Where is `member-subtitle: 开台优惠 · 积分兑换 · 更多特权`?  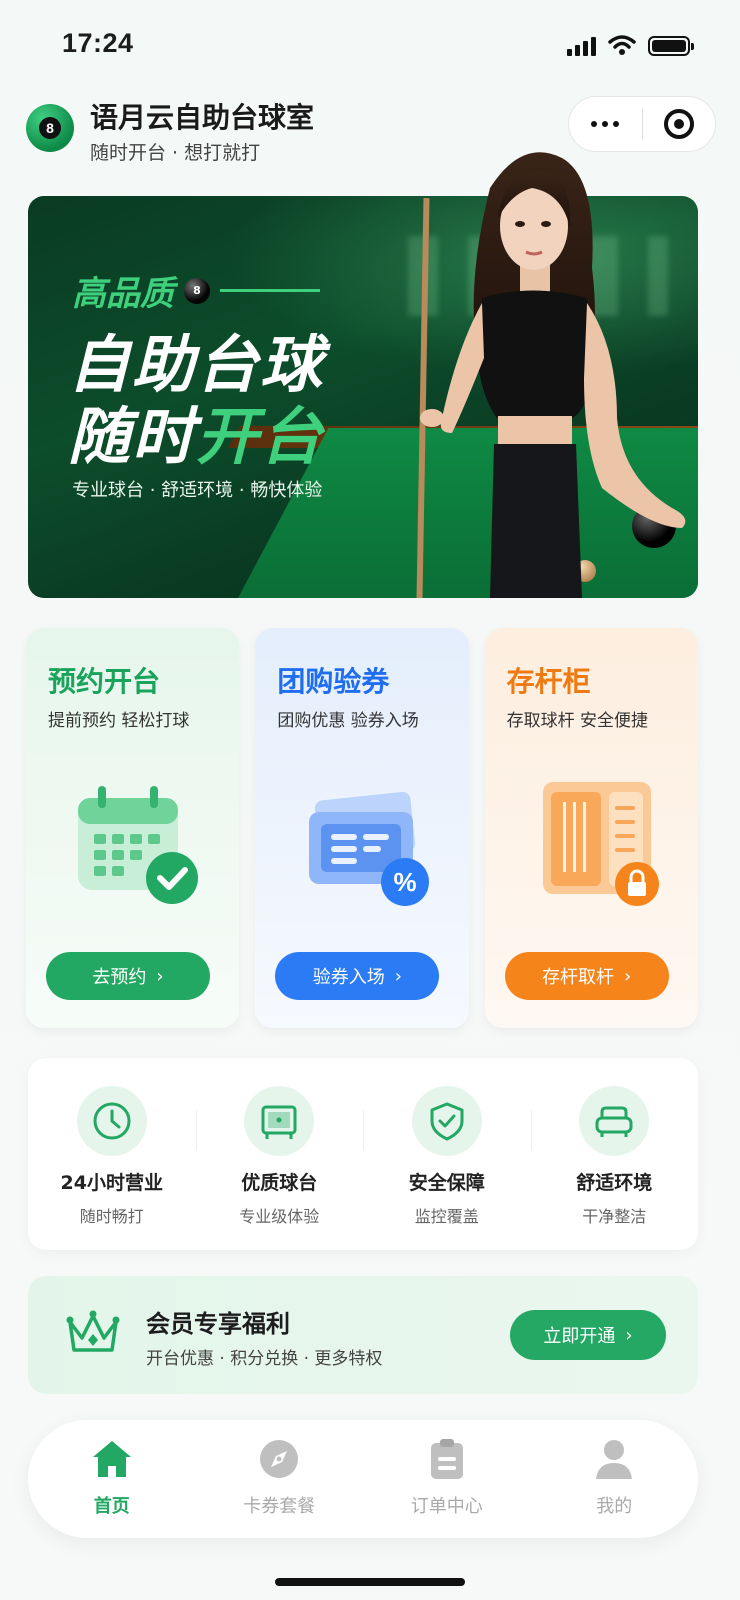
member-subtitle: 开台优惠 · 积分兑换 · 更多特权 is located at coordinates (264, 1359).